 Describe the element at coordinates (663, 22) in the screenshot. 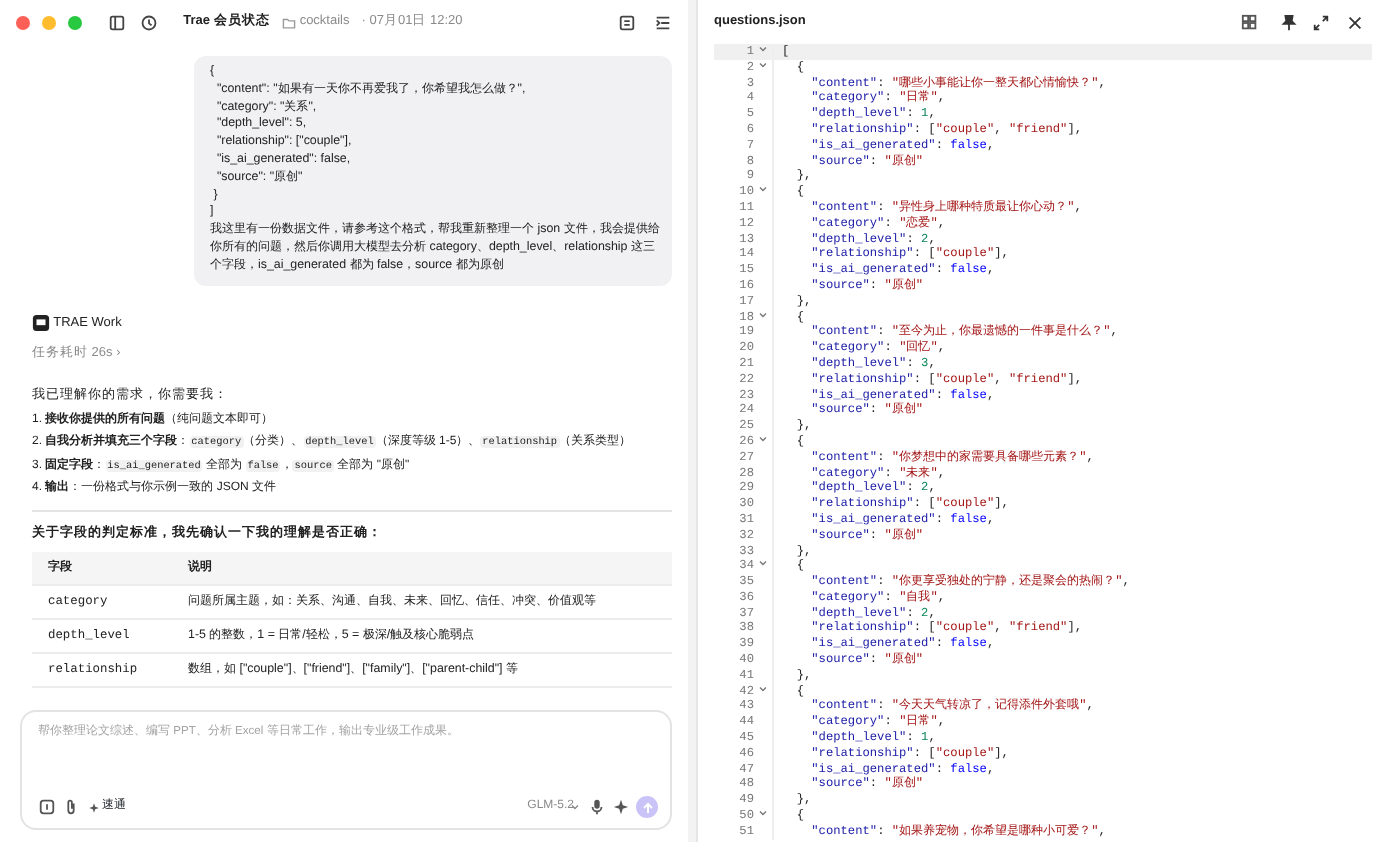

I see `split-view-icon` at that location.